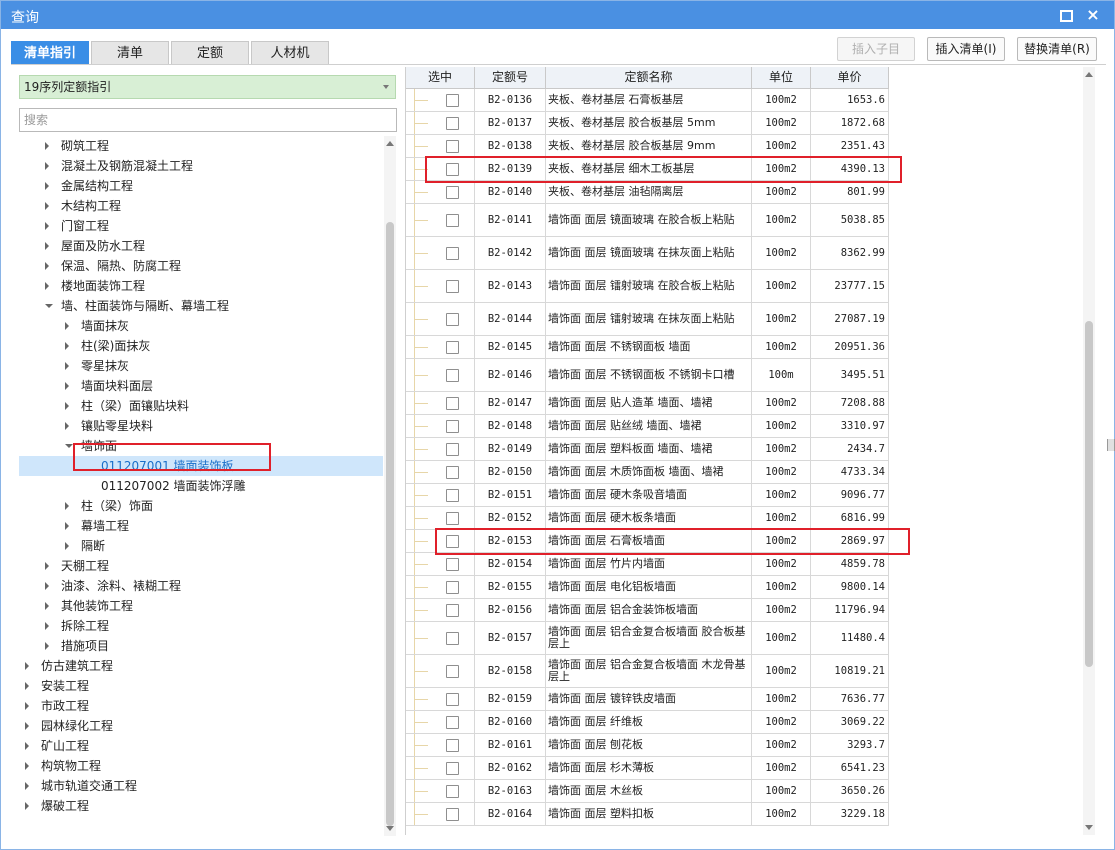 The height and width of the screenshot is (850, 1115). What do you see at coordinates (201, 186) in the screenshot?
I see `tree-node: 金属结构工程` at bounding box center [201, 186].